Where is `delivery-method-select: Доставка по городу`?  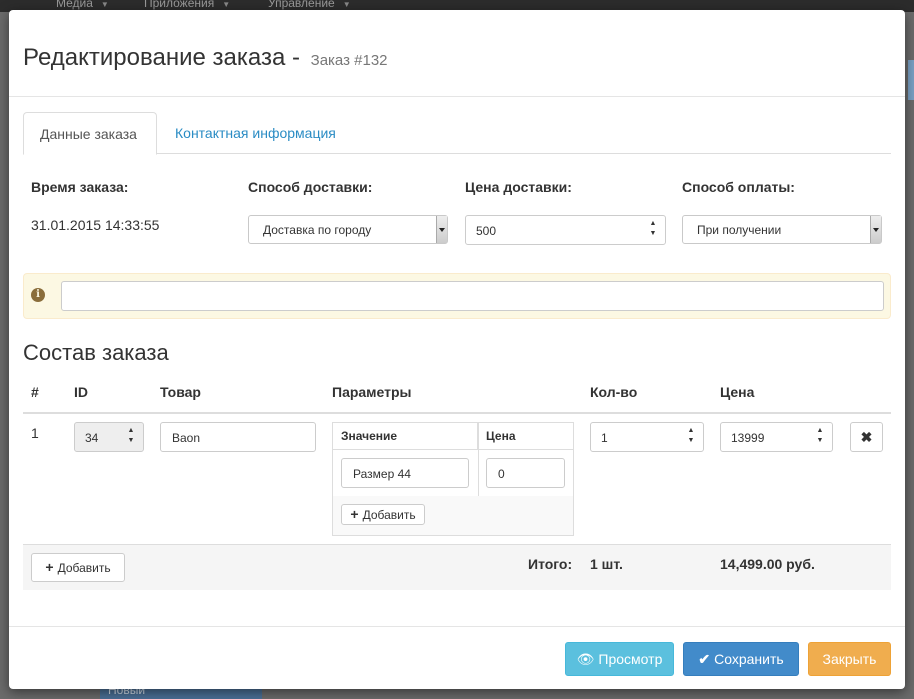
delivery-method-select: Доставка по городу is located at coordinates (348, 229).